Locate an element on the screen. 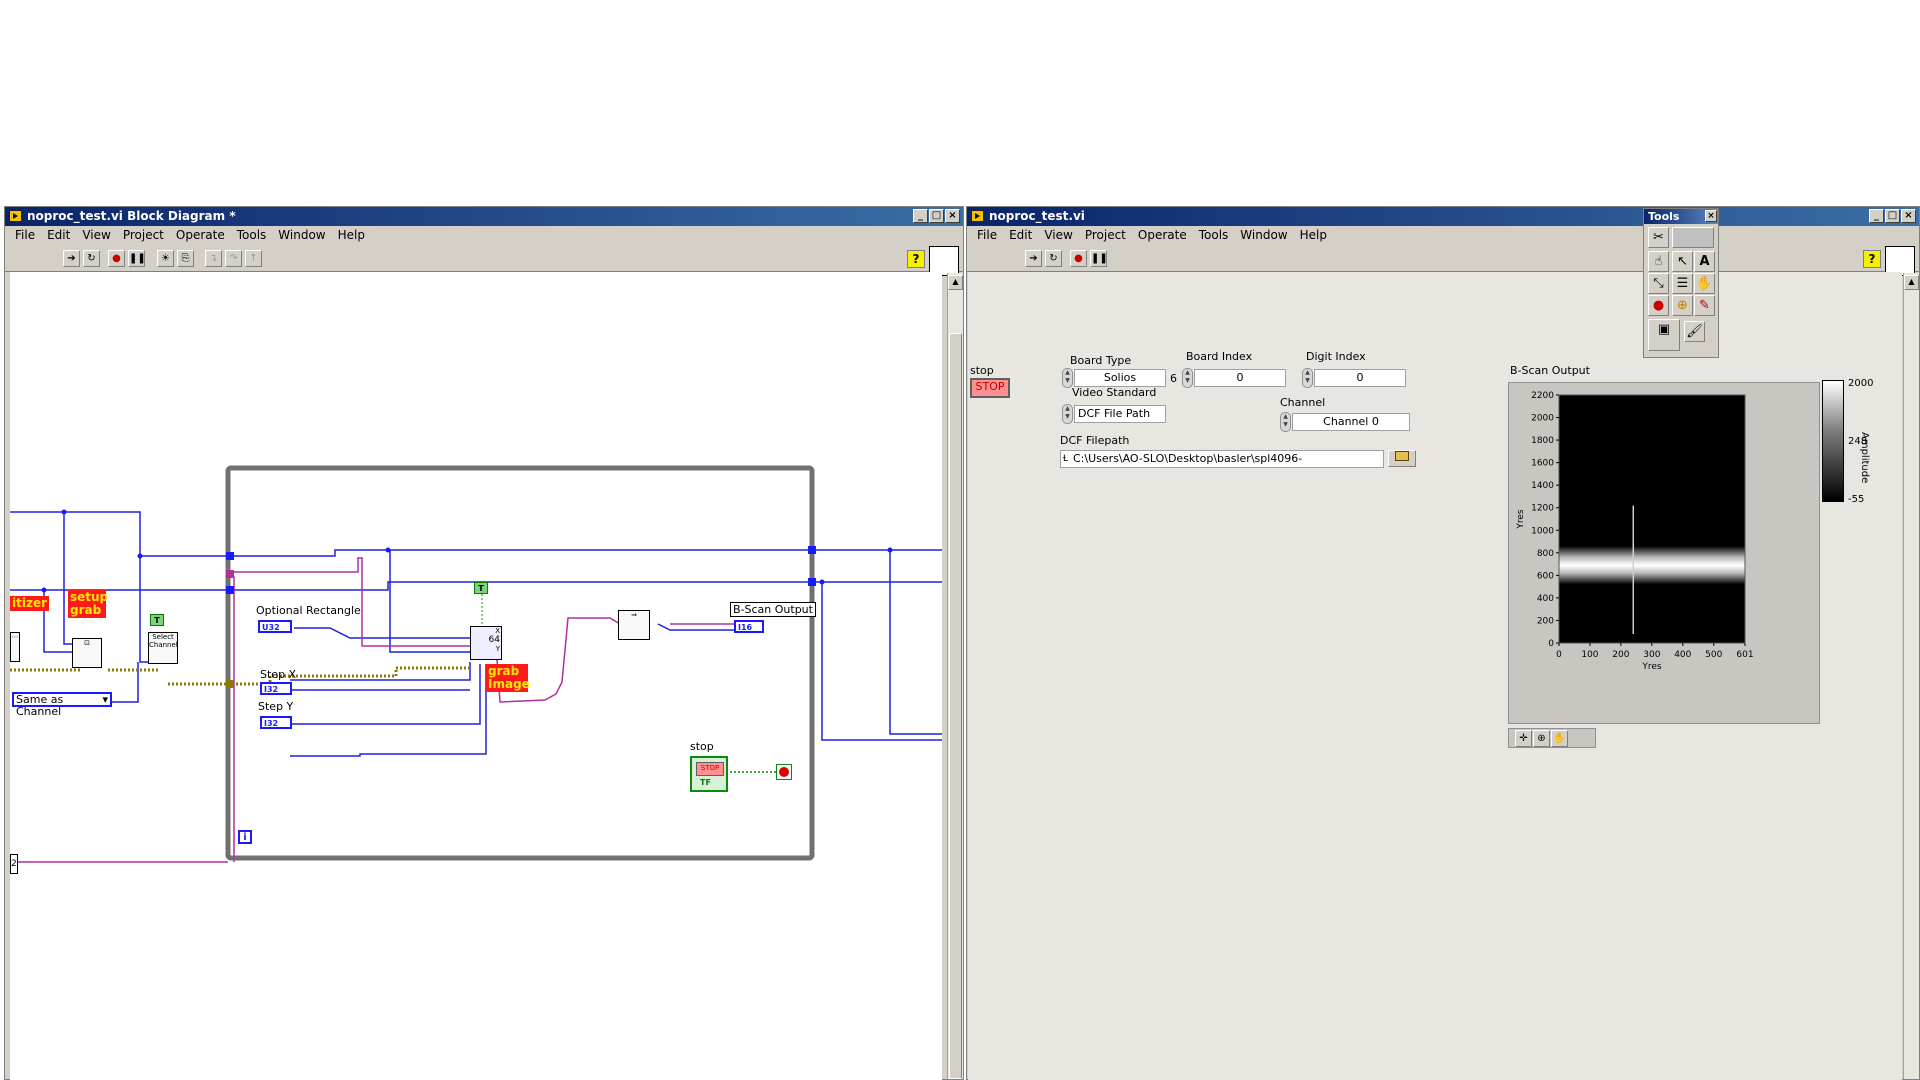 This screenshot has height=1080, width=1920. block-diagram-scrollbar: ▲ is located at coordinates (955, 676).